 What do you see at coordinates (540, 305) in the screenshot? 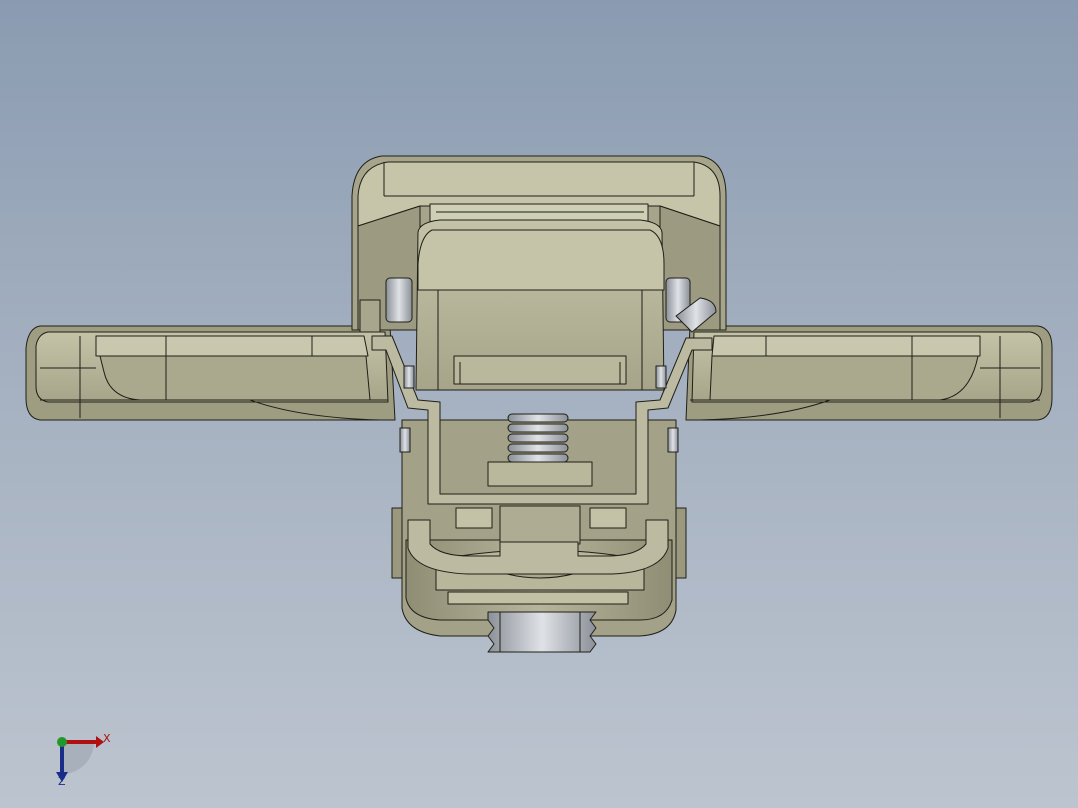
I see `lever-body` at bounding box center [540, 305].